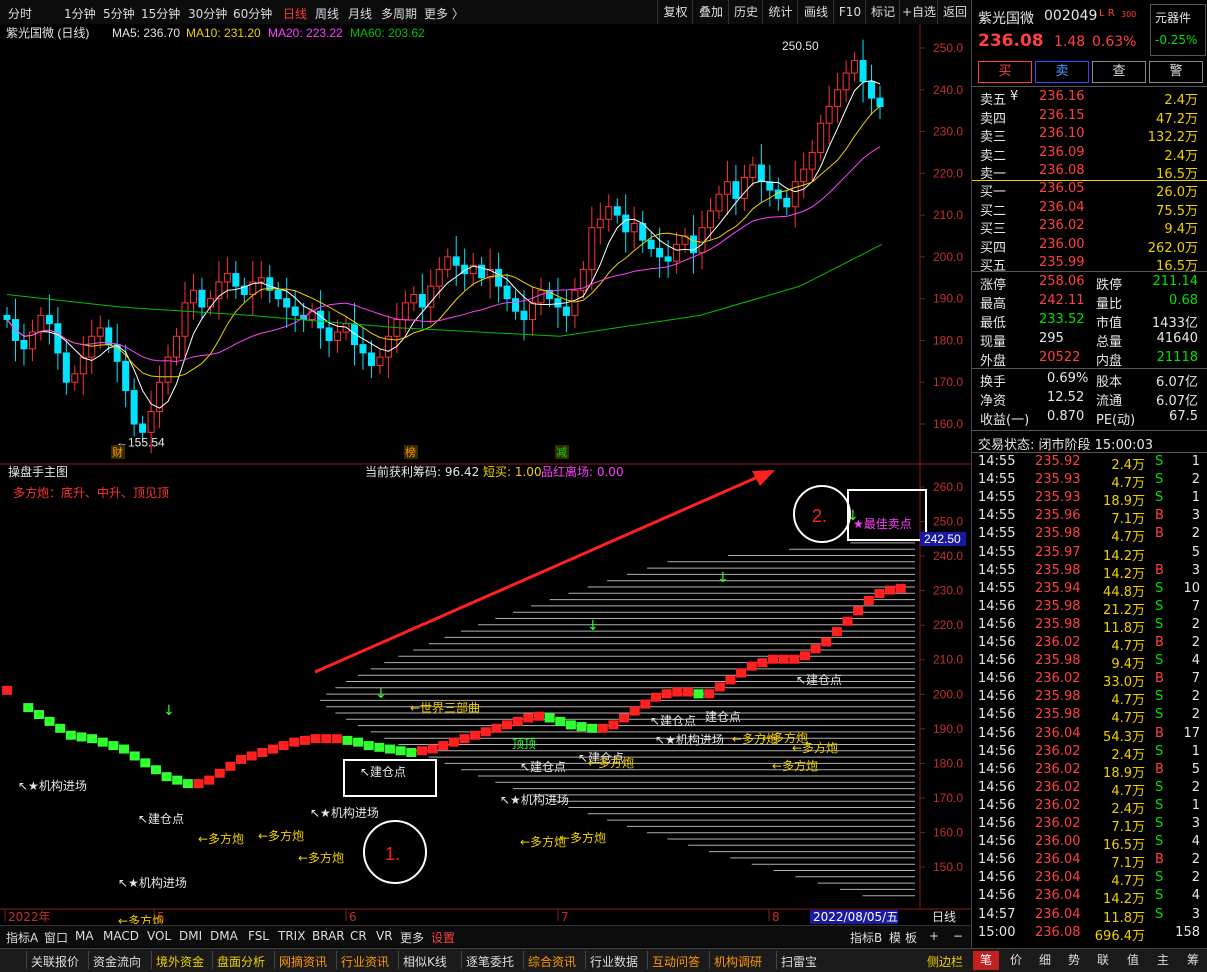 This screenshot has height=972, width=1207. Describe the element at coordinates (948, 591) in the screenshot. I see `sub-y-tick-label: 230.0` at that location.